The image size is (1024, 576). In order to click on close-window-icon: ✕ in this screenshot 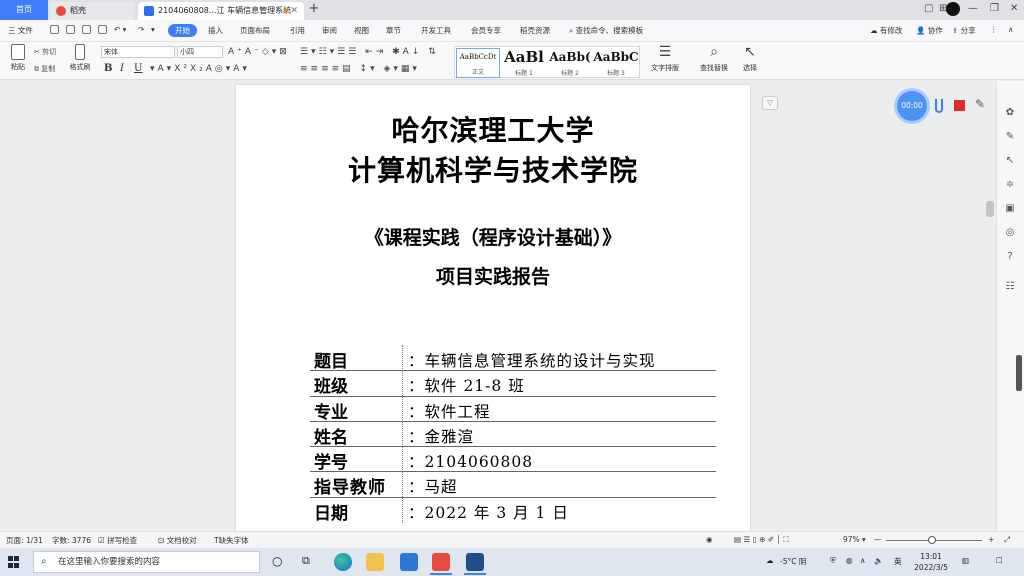, I will do `click(1014, 8)`.